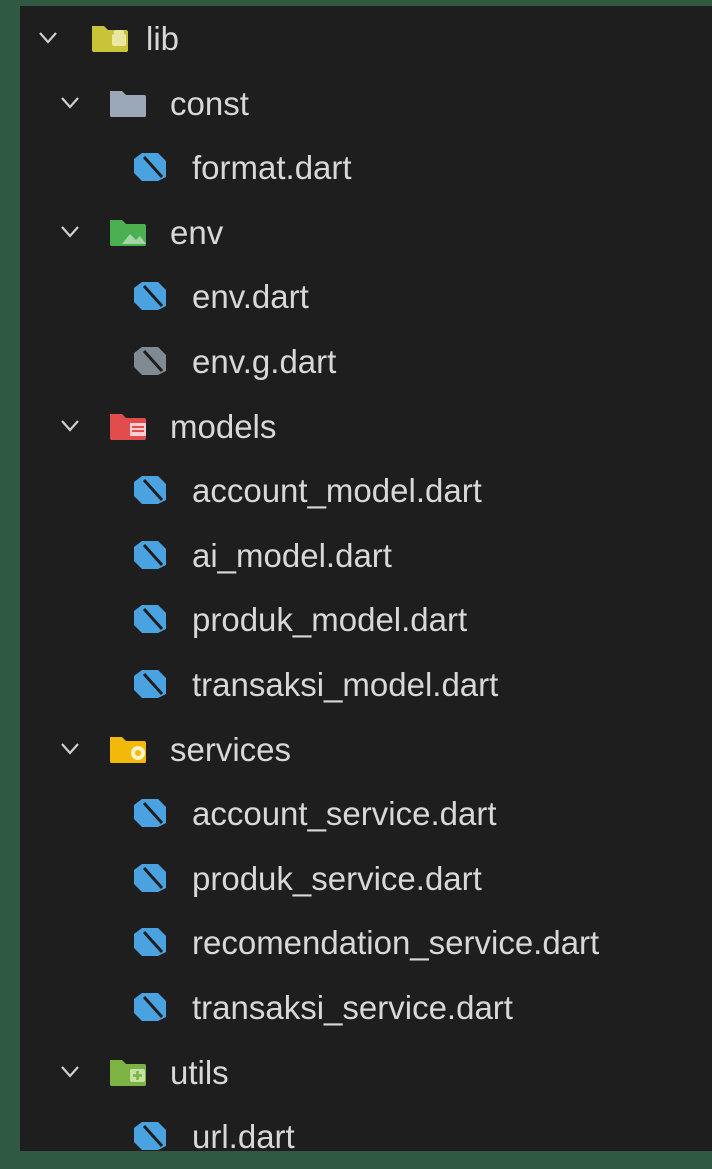 The image size is (712, 1169). What do you see at coordinates (396, 943) in the screenshot?
I see `file-label: recomendation_service.dart` at bounding box center [396, 943].